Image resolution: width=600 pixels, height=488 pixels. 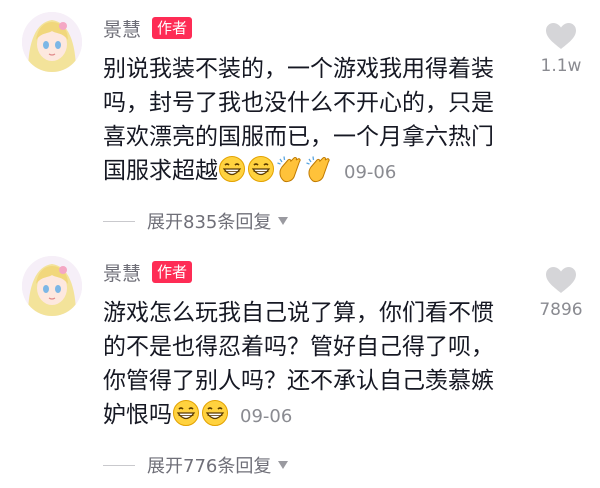 I want to click on expand-replies-button: 展开776条回复, so click(x=196, y=465).